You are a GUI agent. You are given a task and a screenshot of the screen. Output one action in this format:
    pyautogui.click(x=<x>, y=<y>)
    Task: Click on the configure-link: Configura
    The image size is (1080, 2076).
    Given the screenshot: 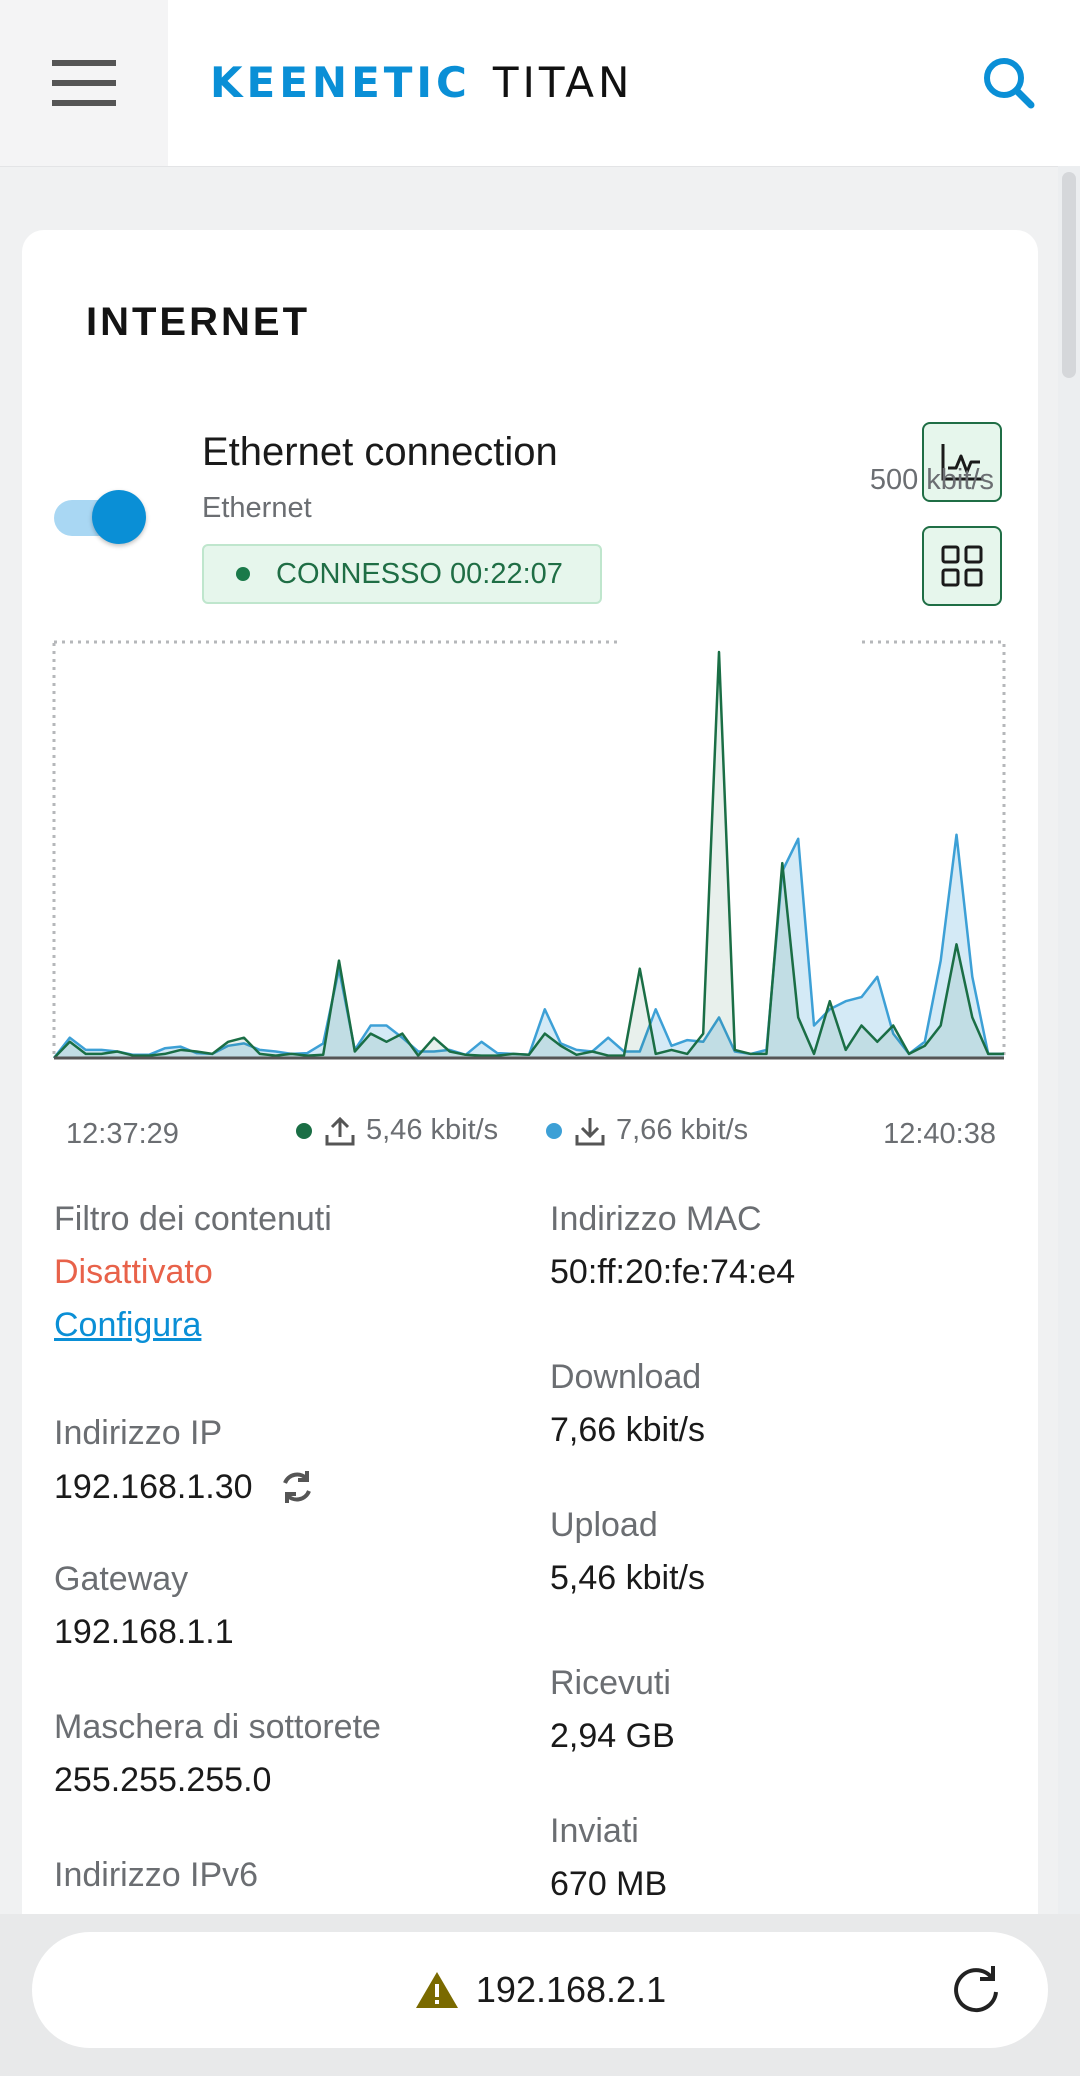 What is the action you would take?
    pyautogui.click(x=193, y=1325)
    